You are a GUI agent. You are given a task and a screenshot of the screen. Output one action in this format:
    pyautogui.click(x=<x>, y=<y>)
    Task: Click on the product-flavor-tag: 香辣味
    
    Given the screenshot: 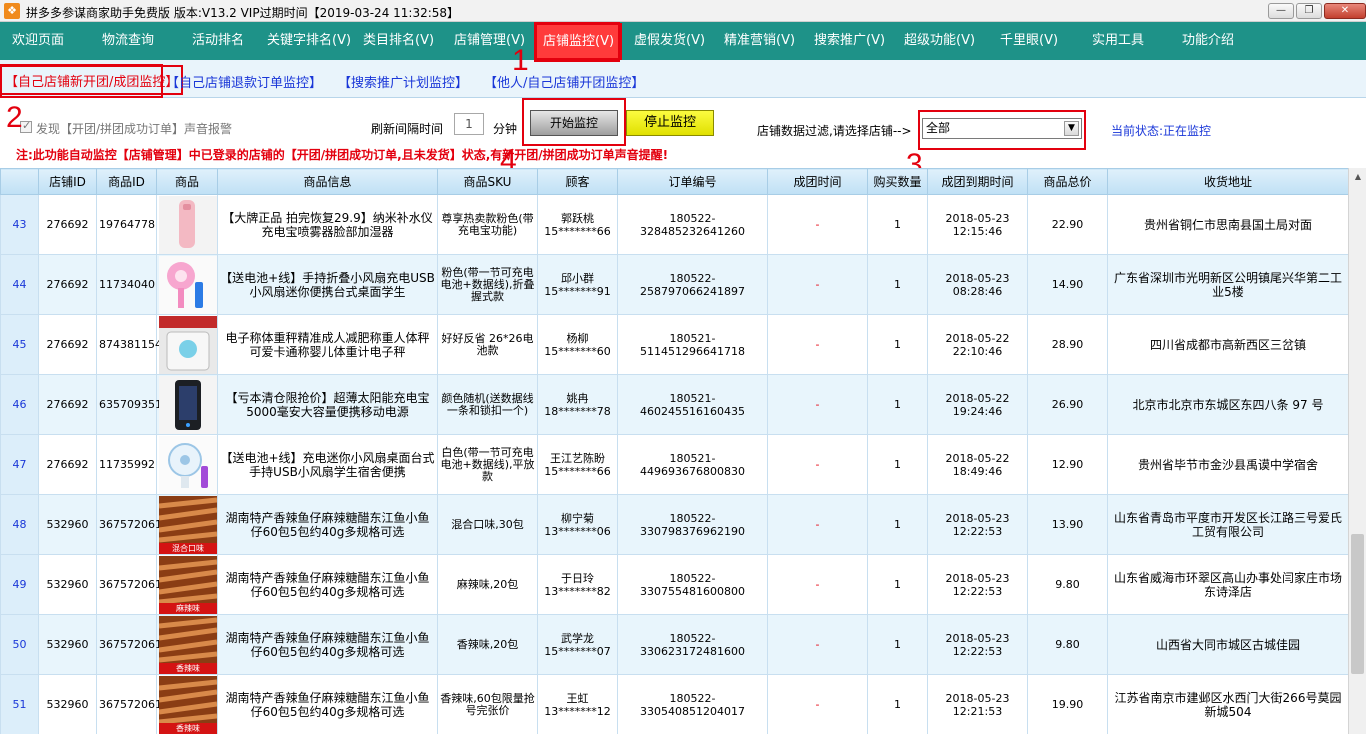 What is the action you would take?
    pyautogui.click(x=188, y=668)
    